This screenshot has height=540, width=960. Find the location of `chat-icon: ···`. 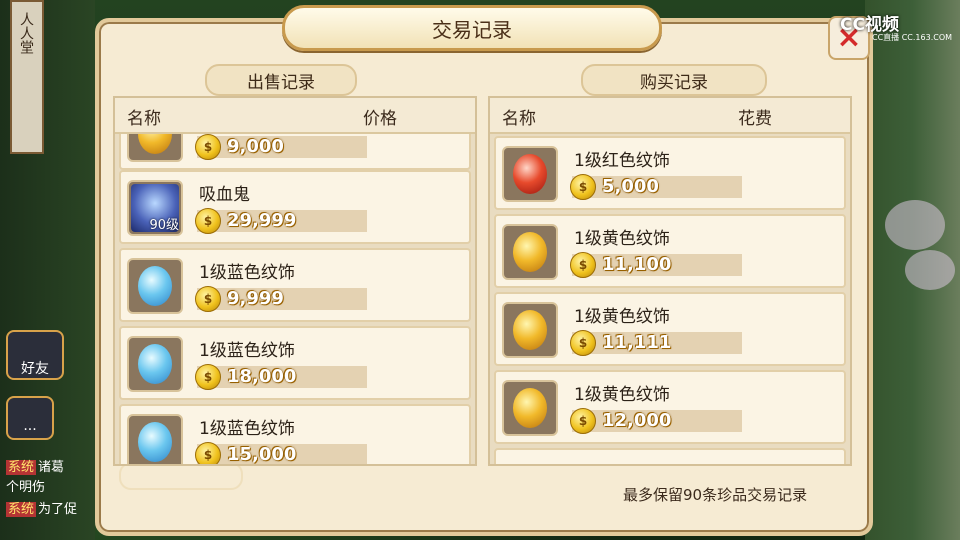

chat-icon: ··· is located at coordinates (30, 418).